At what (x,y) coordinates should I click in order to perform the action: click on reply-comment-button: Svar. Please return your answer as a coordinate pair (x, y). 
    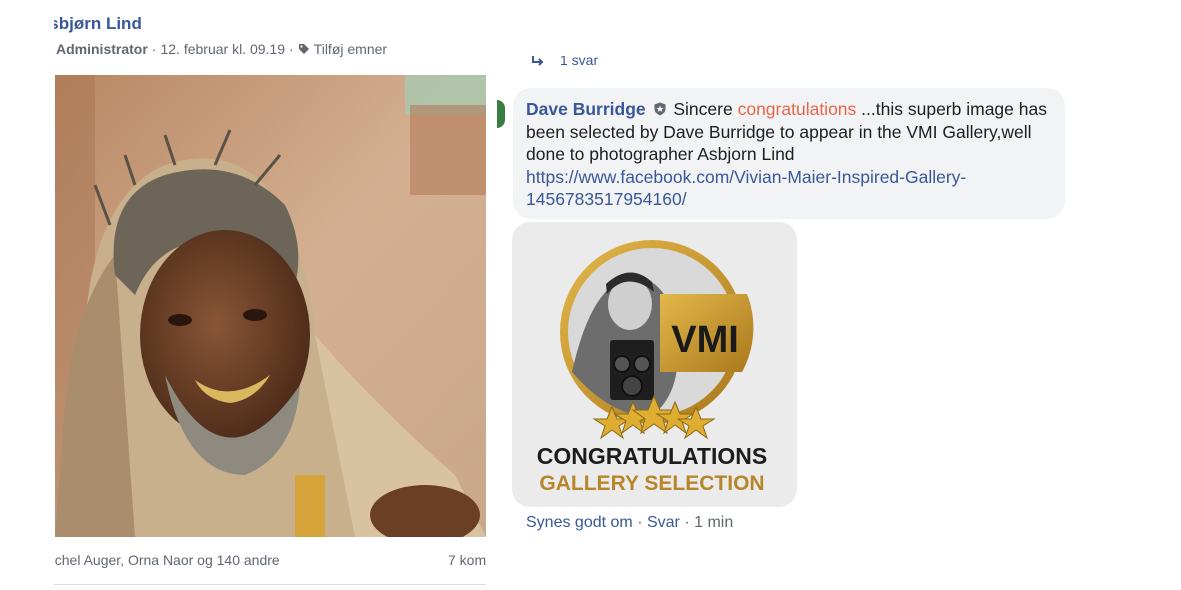
    Looking at the image, I should click on (663, 522).